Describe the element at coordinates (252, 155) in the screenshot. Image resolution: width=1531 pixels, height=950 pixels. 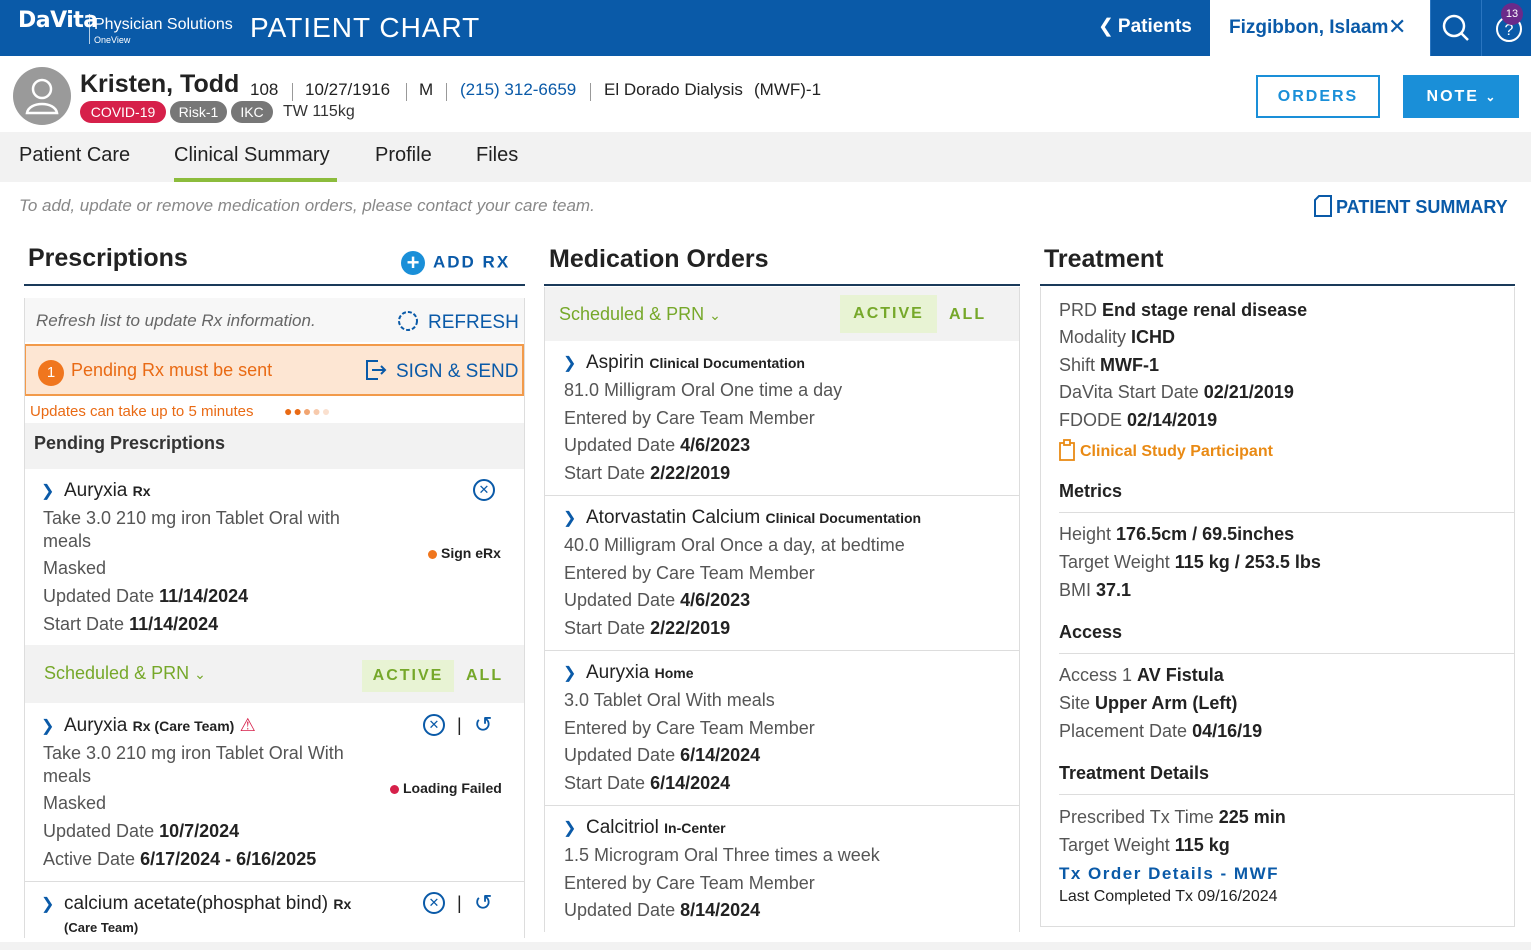
I see `tab-clinical-summary: Clinical Summary` at that location.